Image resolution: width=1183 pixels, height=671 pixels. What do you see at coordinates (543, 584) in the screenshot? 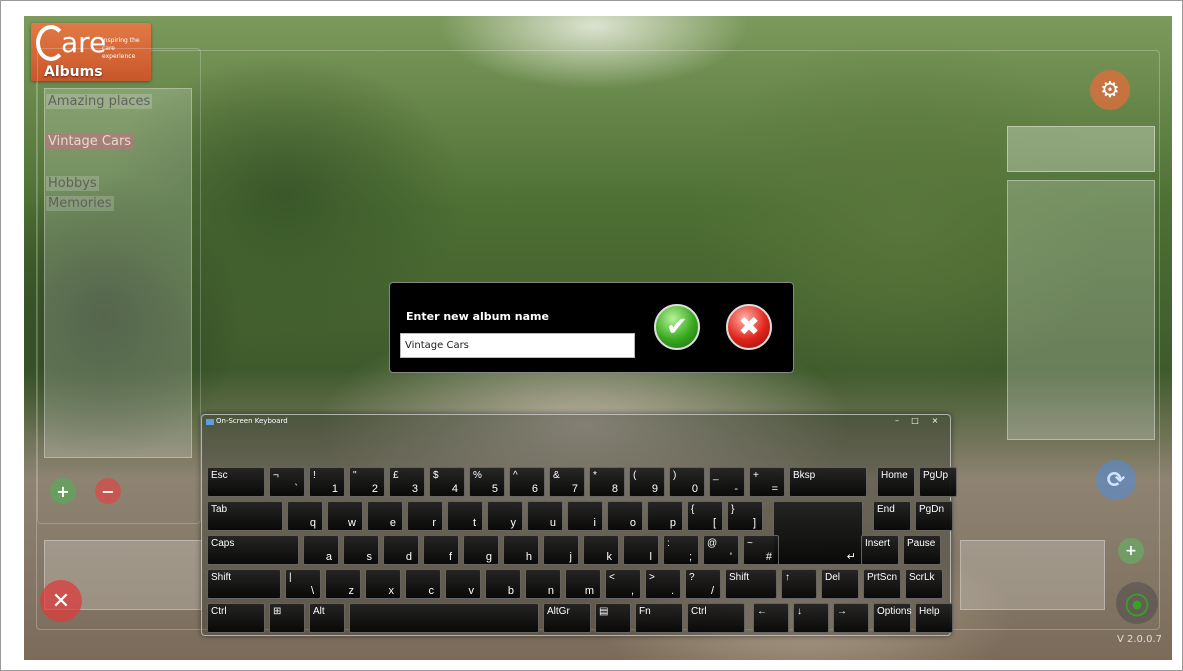
I see `key-n: n` at bounding box center [543, 584].